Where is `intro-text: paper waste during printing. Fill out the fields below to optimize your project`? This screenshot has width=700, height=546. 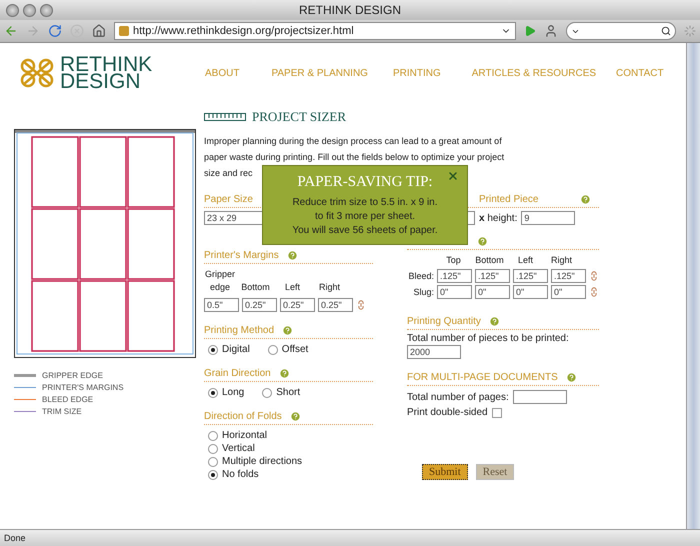 intro-text: paper waste during printing. Fill out the fields below to optimize your project is located at coordinates (354, 157).